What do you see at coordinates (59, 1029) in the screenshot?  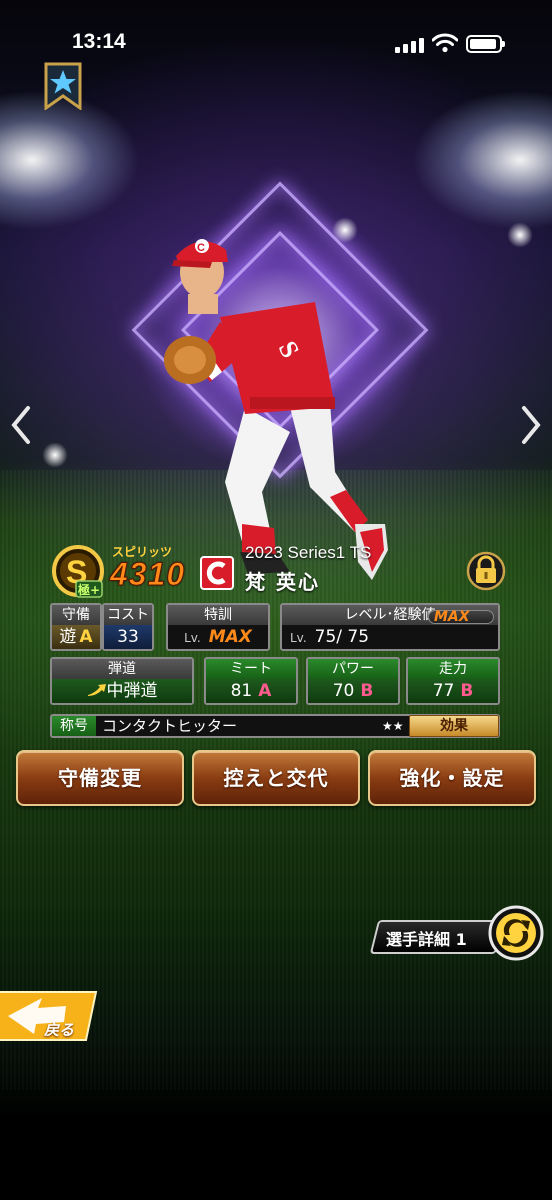 I see `back-label: 戻る` at bounding box center [59, 1029].